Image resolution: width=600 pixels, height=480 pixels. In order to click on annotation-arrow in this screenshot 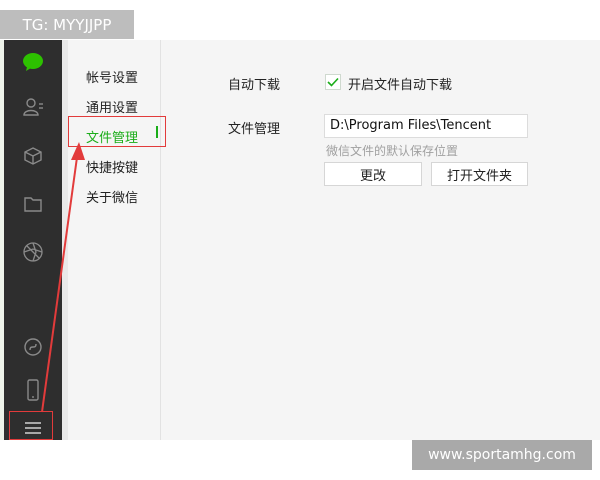, I will do `click(63, 277)`.